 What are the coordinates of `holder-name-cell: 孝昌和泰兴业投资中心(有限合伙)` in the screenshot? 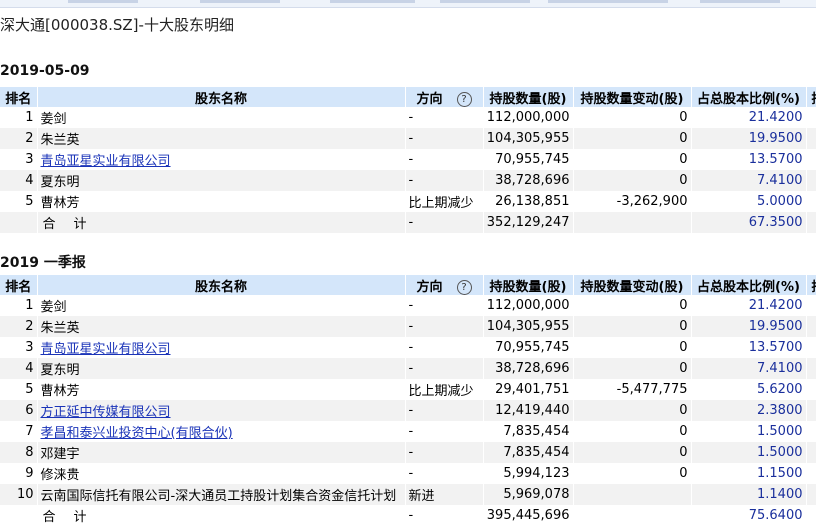 It's located at (221, 431).